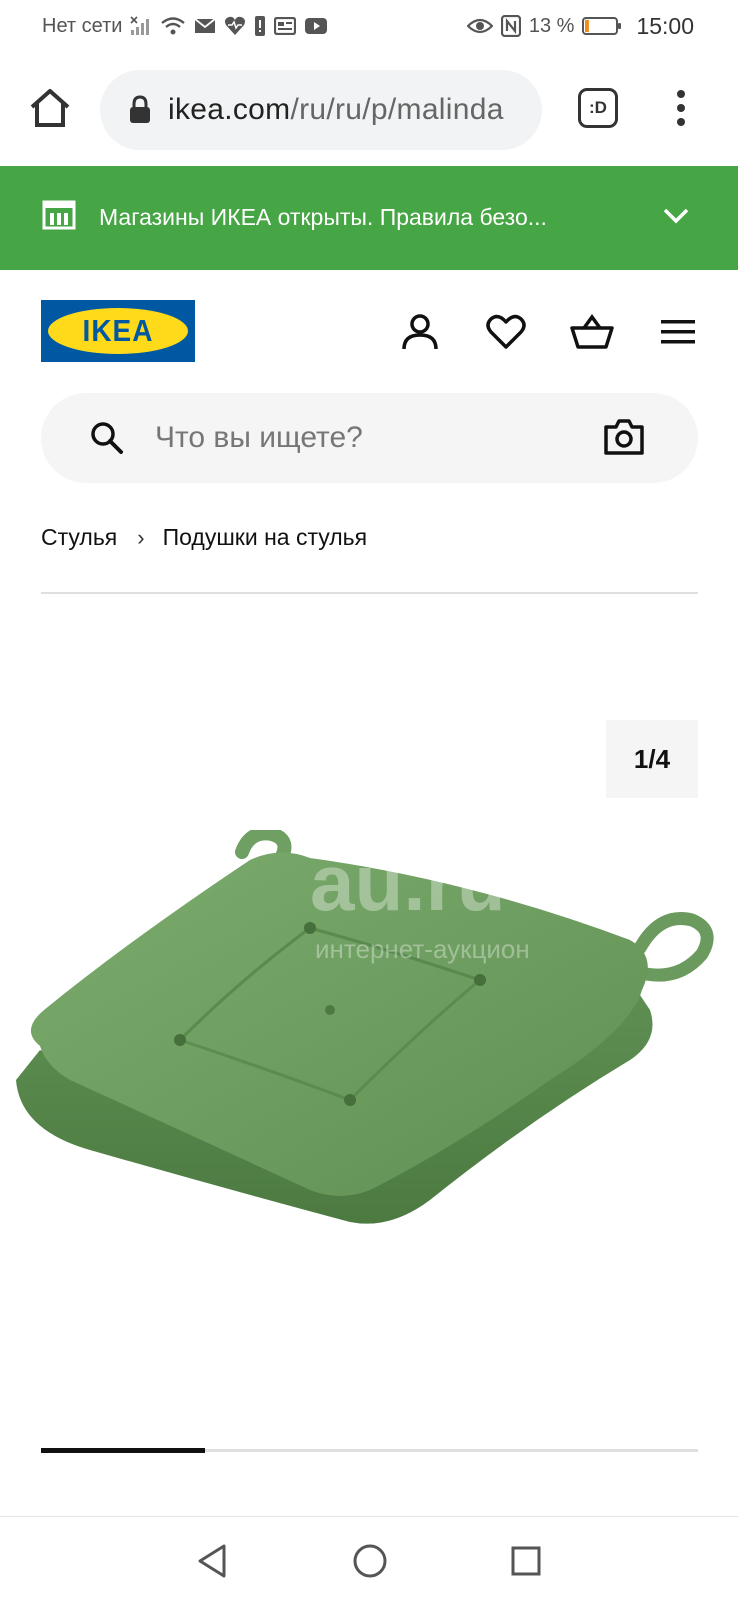  I want to click on health-icon, so click(235, 26).